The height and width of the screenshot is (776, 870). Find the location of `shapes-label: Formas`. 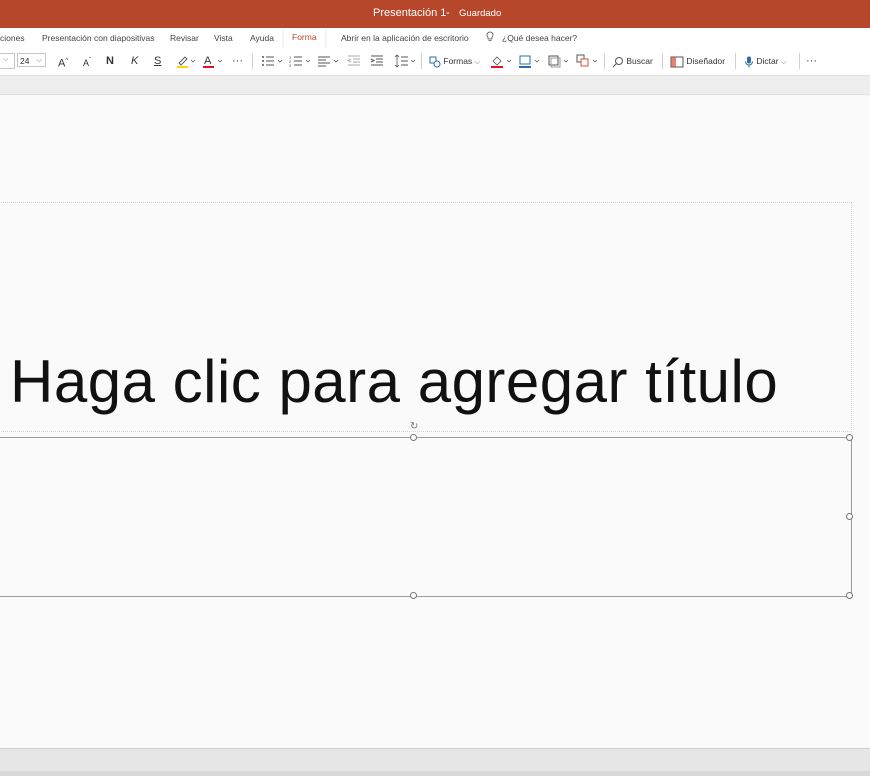

shapes-label: Formas is located at coordinates (458, 61).